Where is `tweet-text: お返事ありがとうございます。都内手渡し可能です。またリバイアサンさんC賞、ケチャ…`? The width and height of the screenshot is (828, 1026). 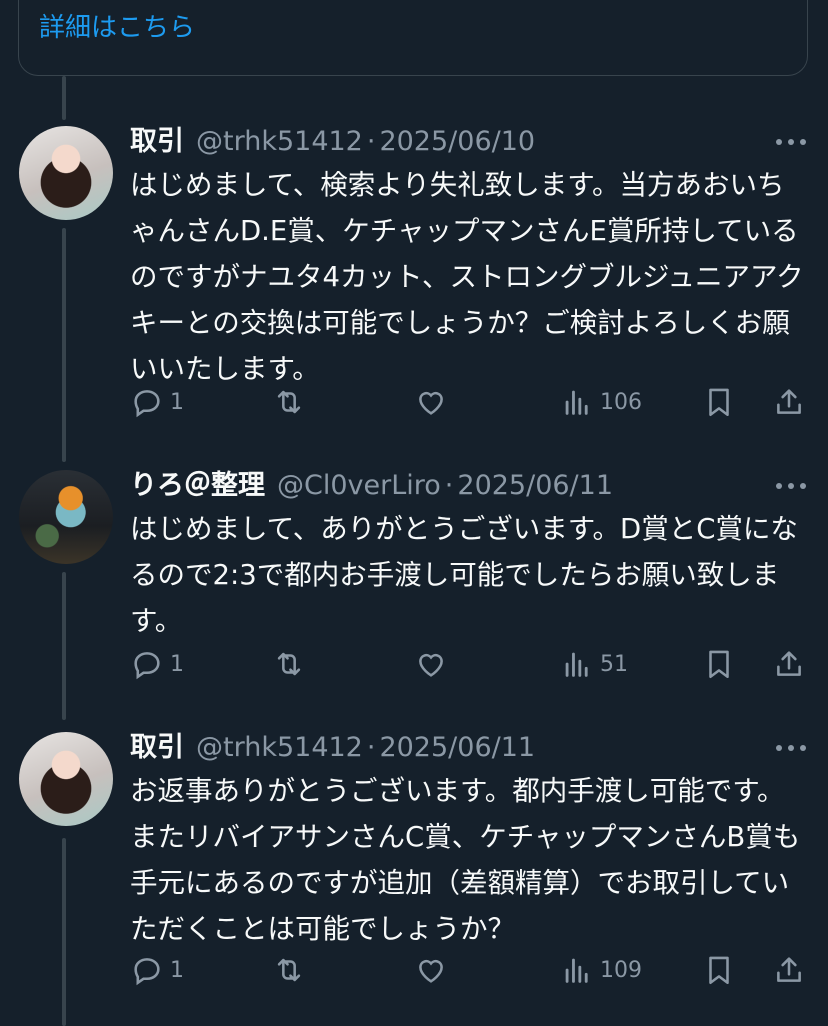 tweet-text: お返事ありがとうございます。都内手渡し可能です。またリバイアサンさんC賞、ケチャ… is located at coordinates (465, 860).